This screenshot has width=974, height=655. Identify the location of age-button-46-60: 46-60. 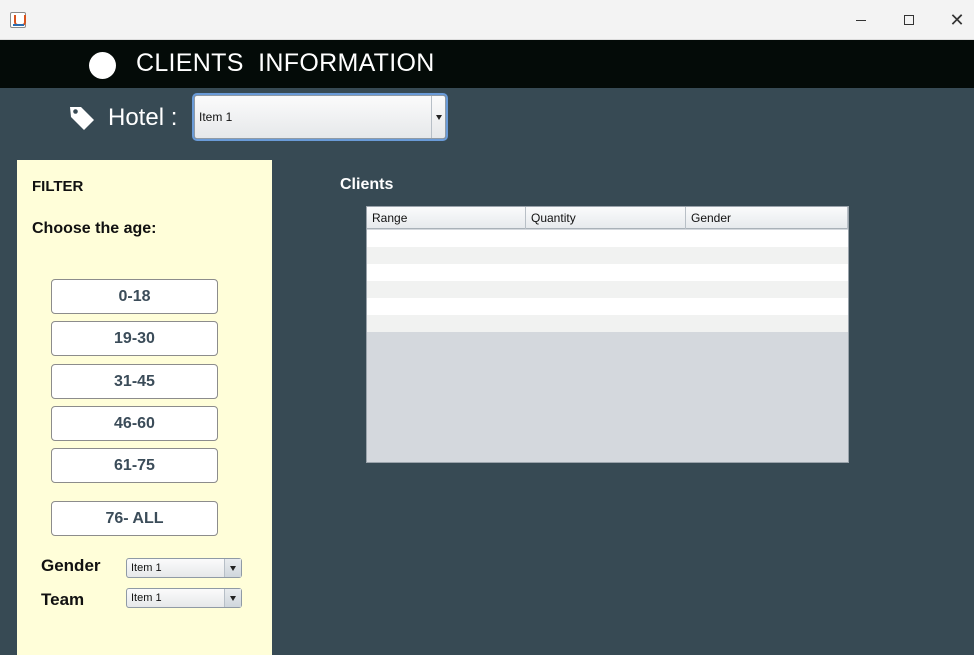
(134, 423).